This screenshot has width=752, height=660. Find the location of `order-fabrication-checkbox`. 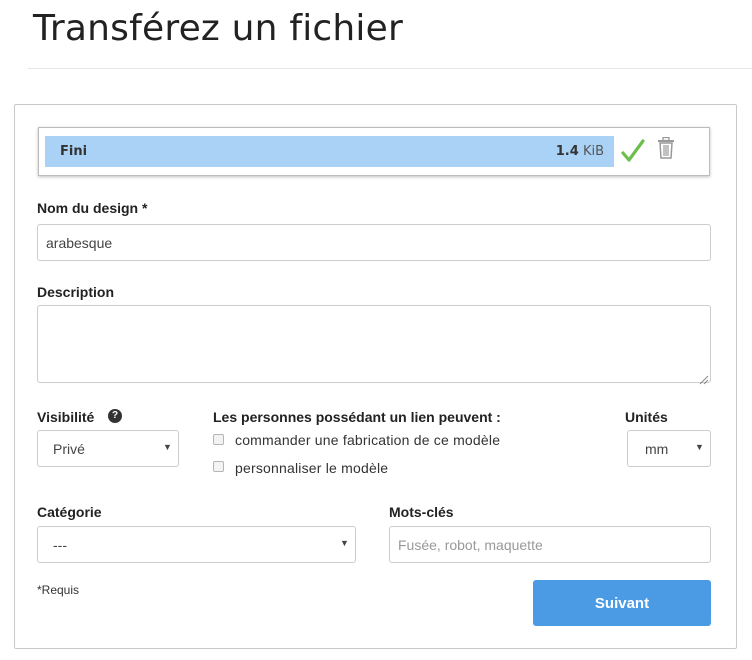

order-fabrication-checkbox is located at coordinates (218, 439).